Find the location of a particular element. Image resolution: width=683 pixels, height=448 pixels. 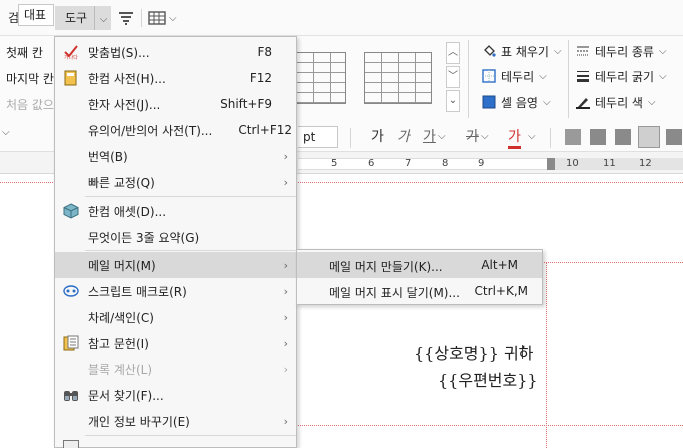

font-size-unit: pt is located at coordinates (318, 137).